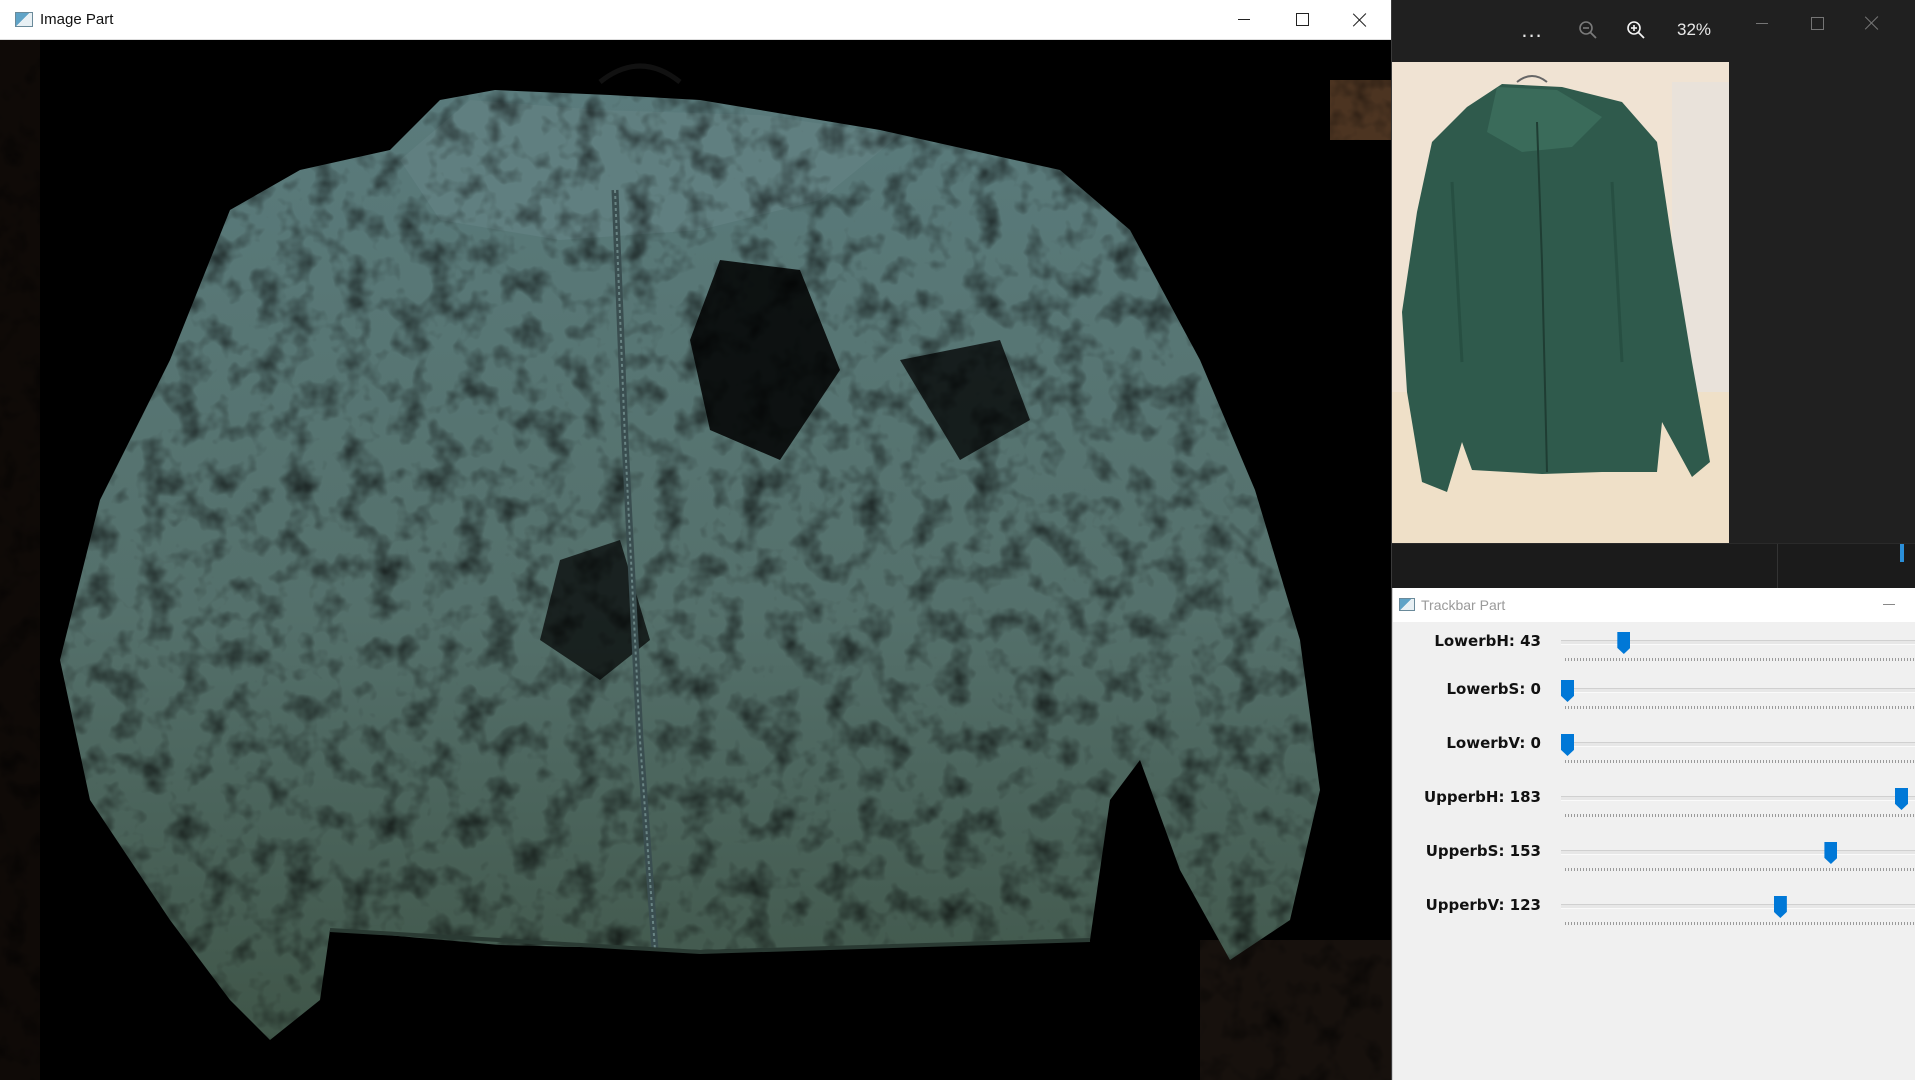 The width and height of the screenshot is (1915, 1080). Describe the element at coordinates (1902, 553) in the screenshot. I see `strip-accent` at that location.